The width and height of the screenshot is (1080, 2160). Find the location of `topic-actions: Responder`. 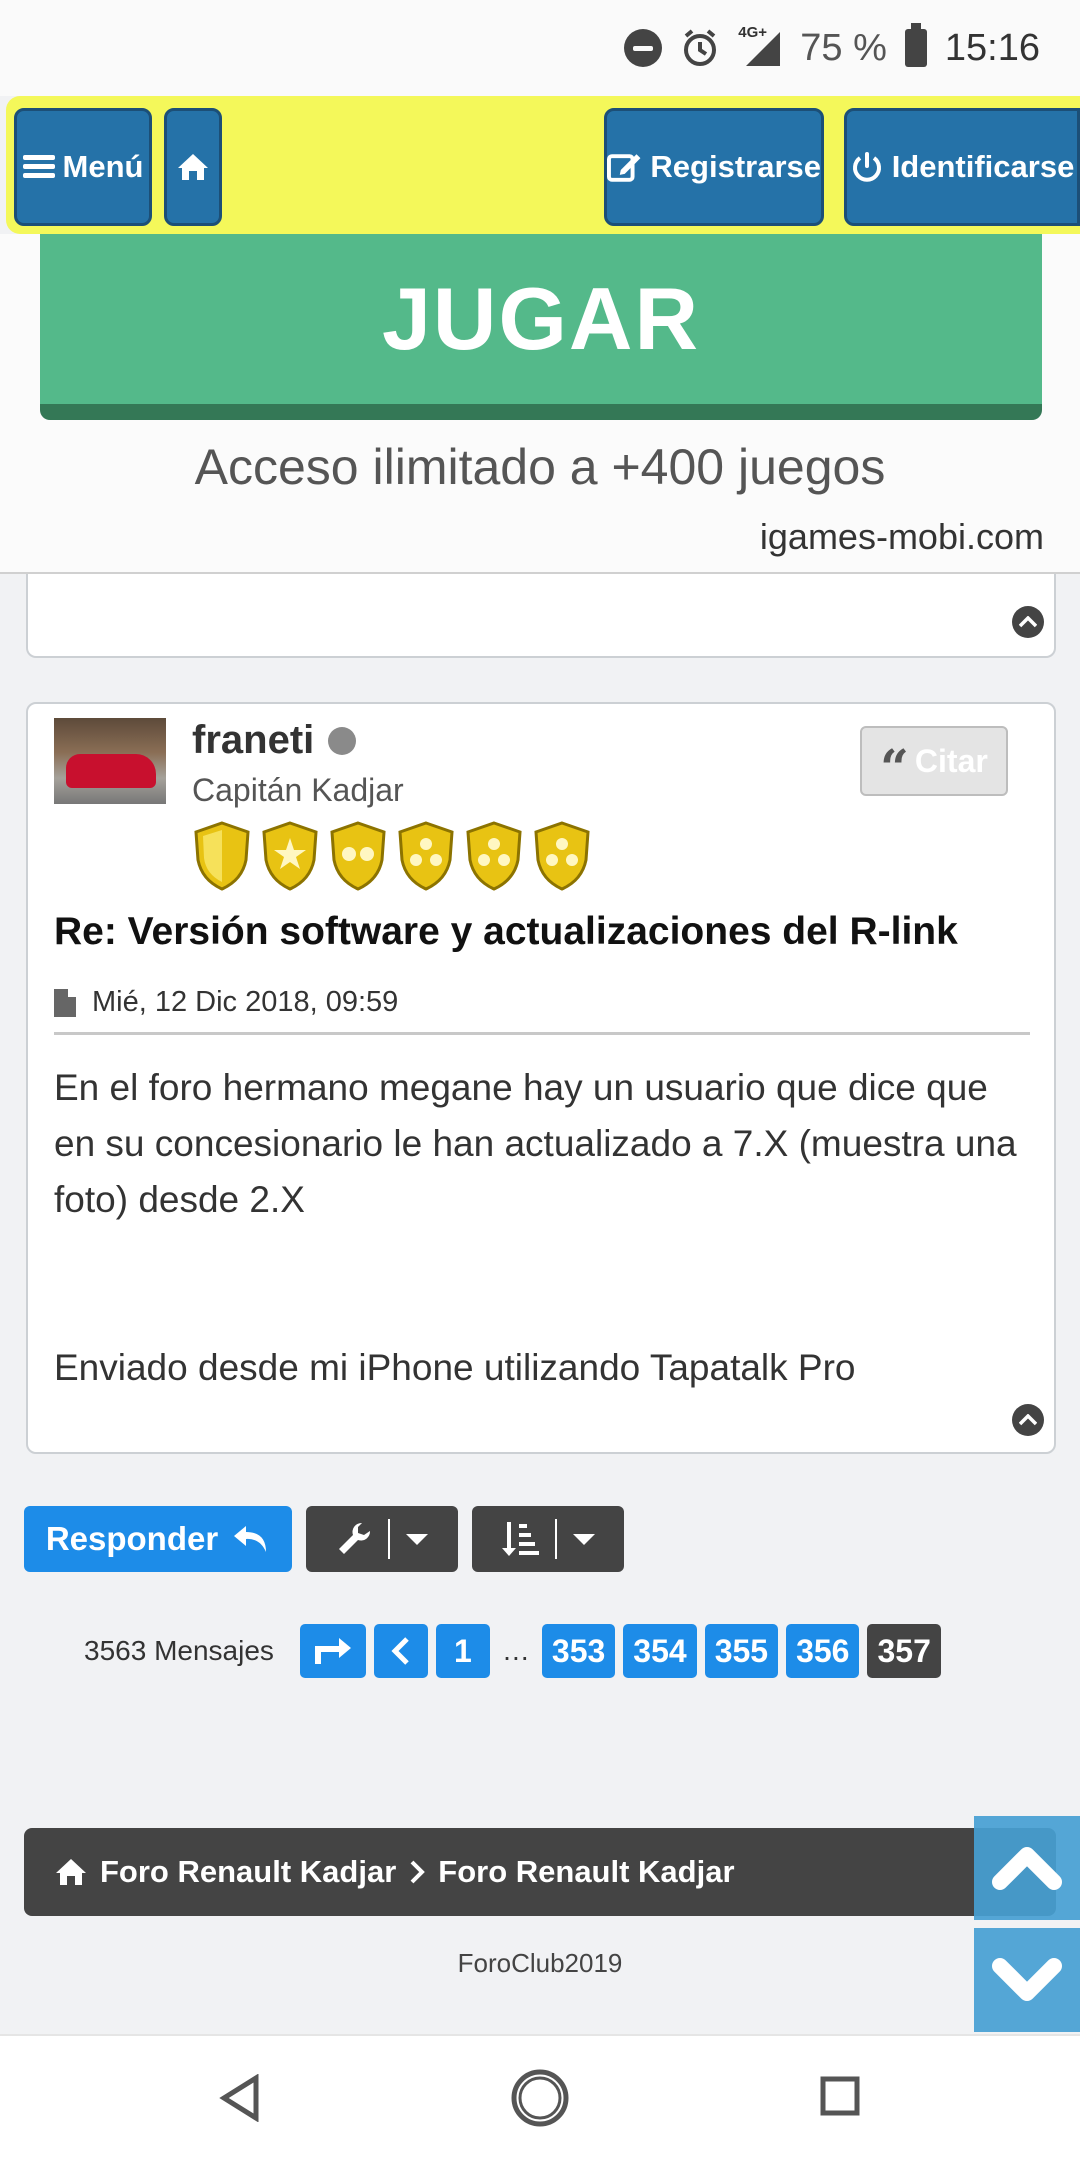

topic-actions: Responder is located at coordinates (324, 1539).